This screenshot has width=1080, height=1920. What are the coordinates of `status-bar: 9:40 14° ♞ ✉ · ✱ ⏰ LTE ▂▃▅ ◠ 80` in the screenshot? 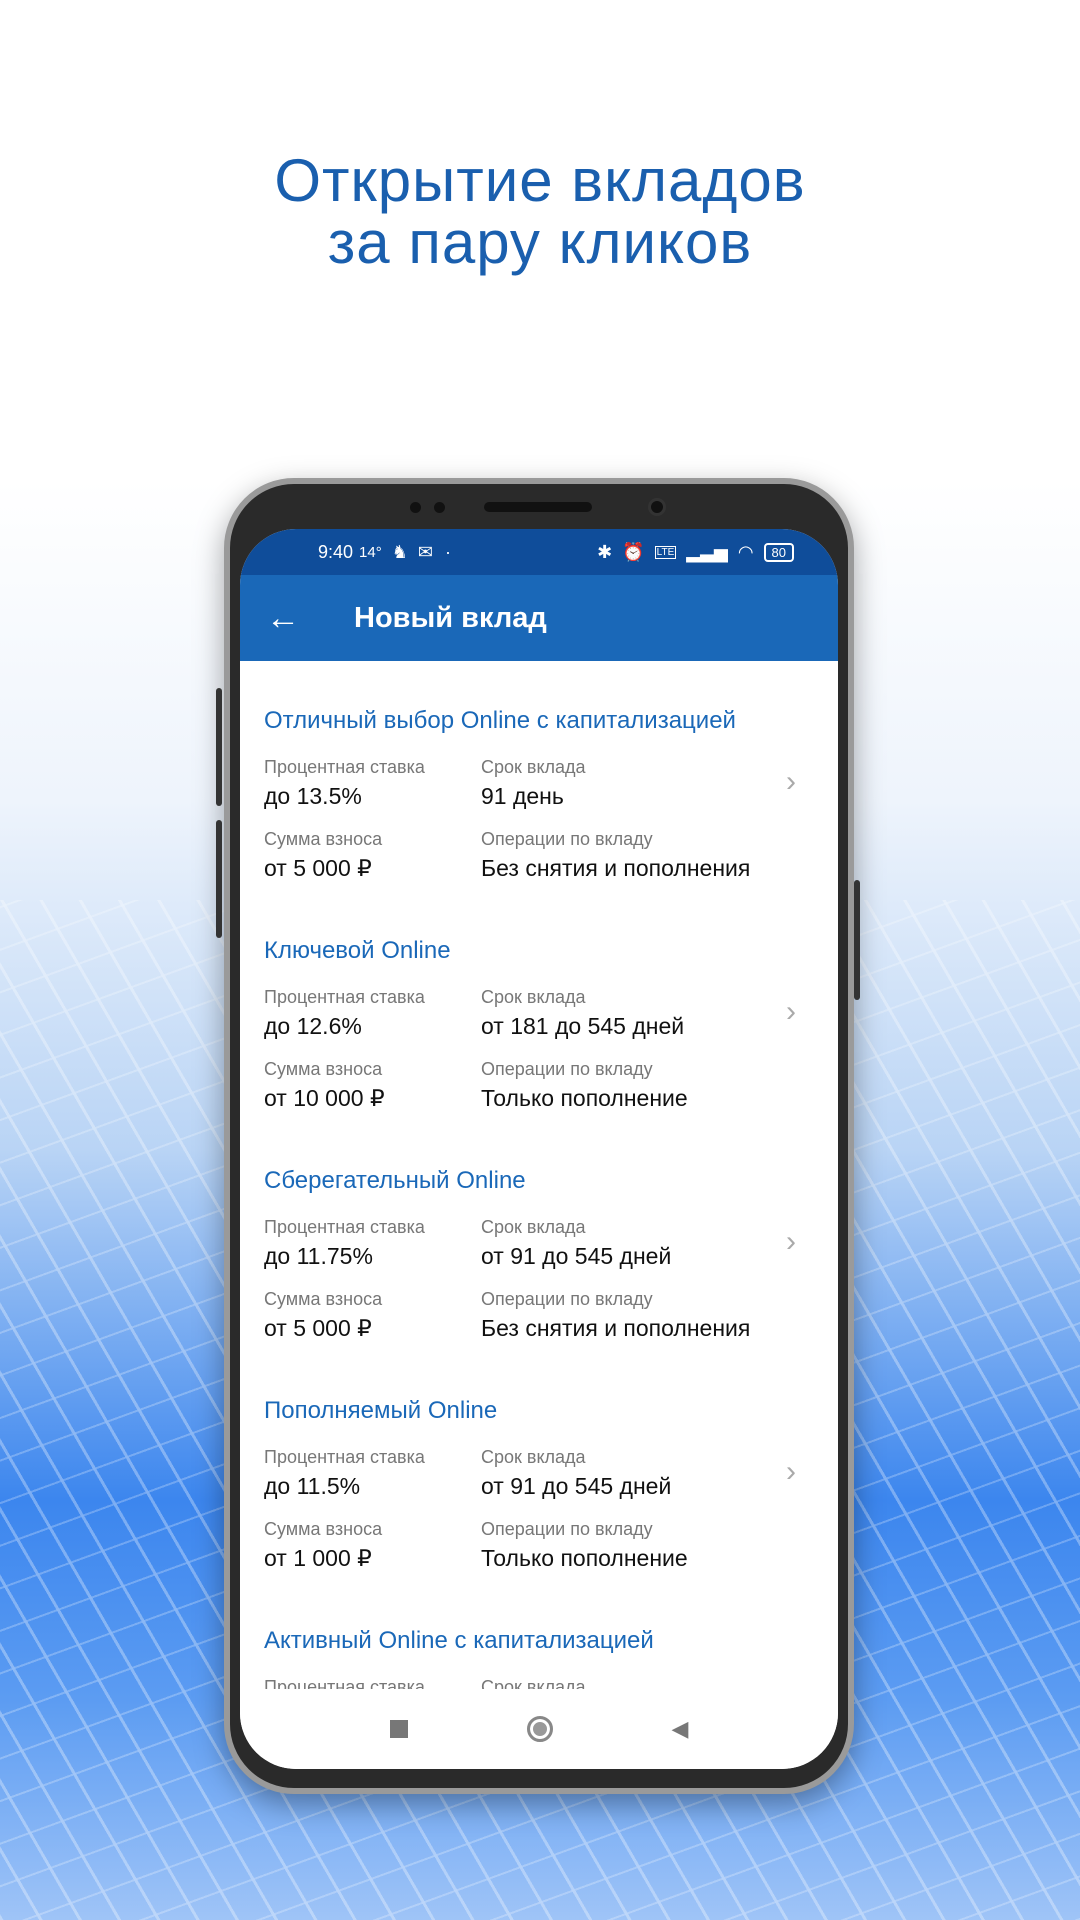 It's located at (539, 552).